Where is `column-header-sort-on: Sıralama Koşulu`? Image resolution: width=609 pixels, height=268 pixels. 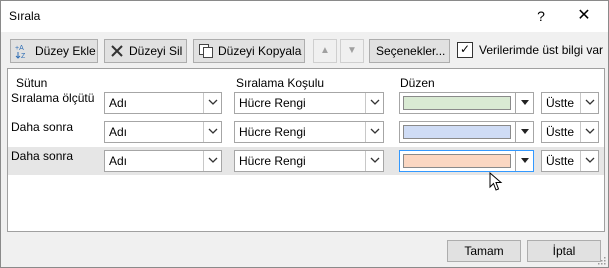
column-header-sort-on: Sıralama Koşulu is located at coordinates (280, 83).